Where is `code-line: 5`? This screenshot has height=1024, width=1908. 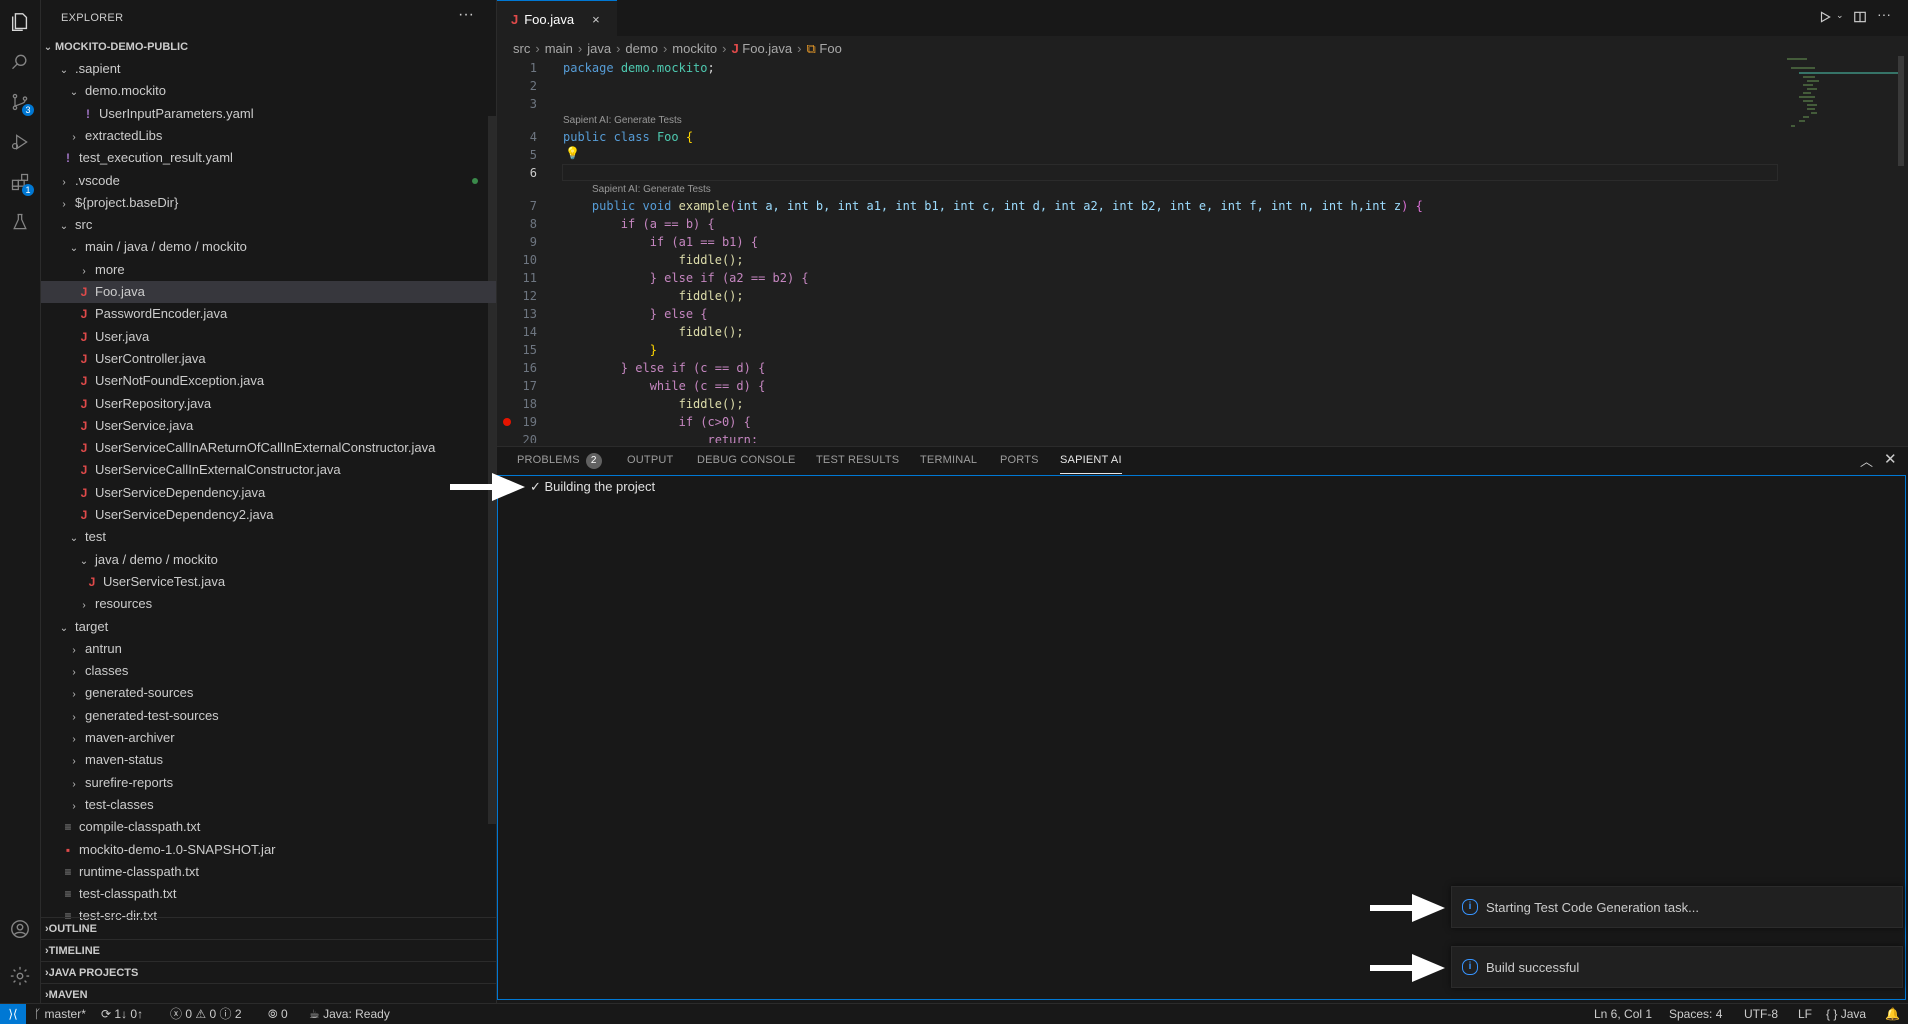
code-line: 5 is located at coordinates (1202, 155).